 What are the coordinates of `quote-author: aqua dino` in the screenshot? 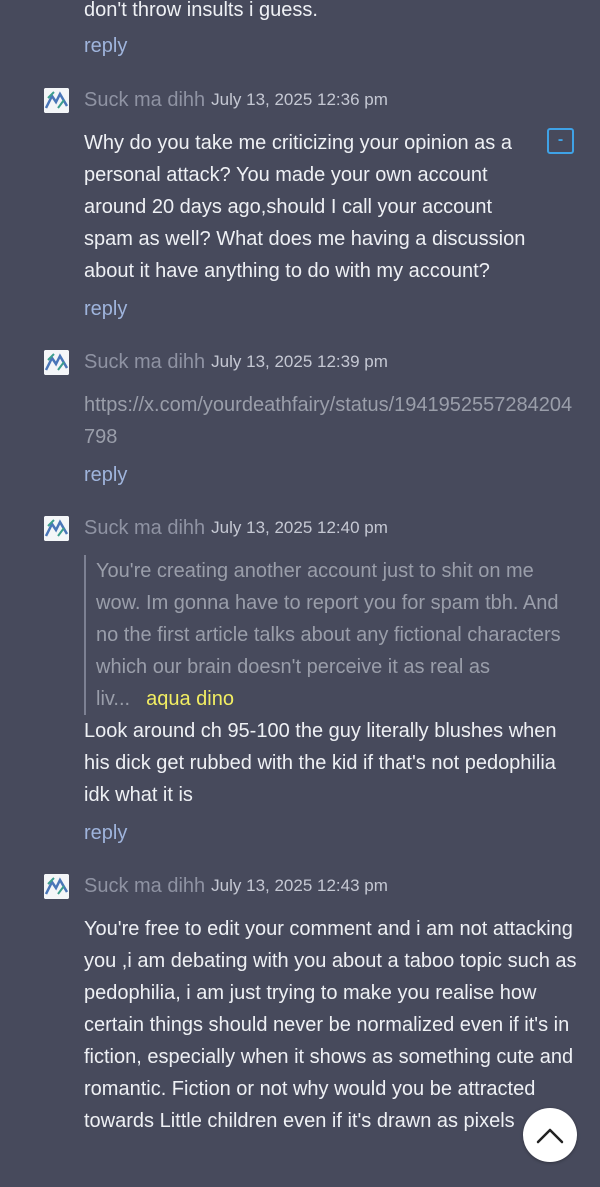 It's located at (190, 699).